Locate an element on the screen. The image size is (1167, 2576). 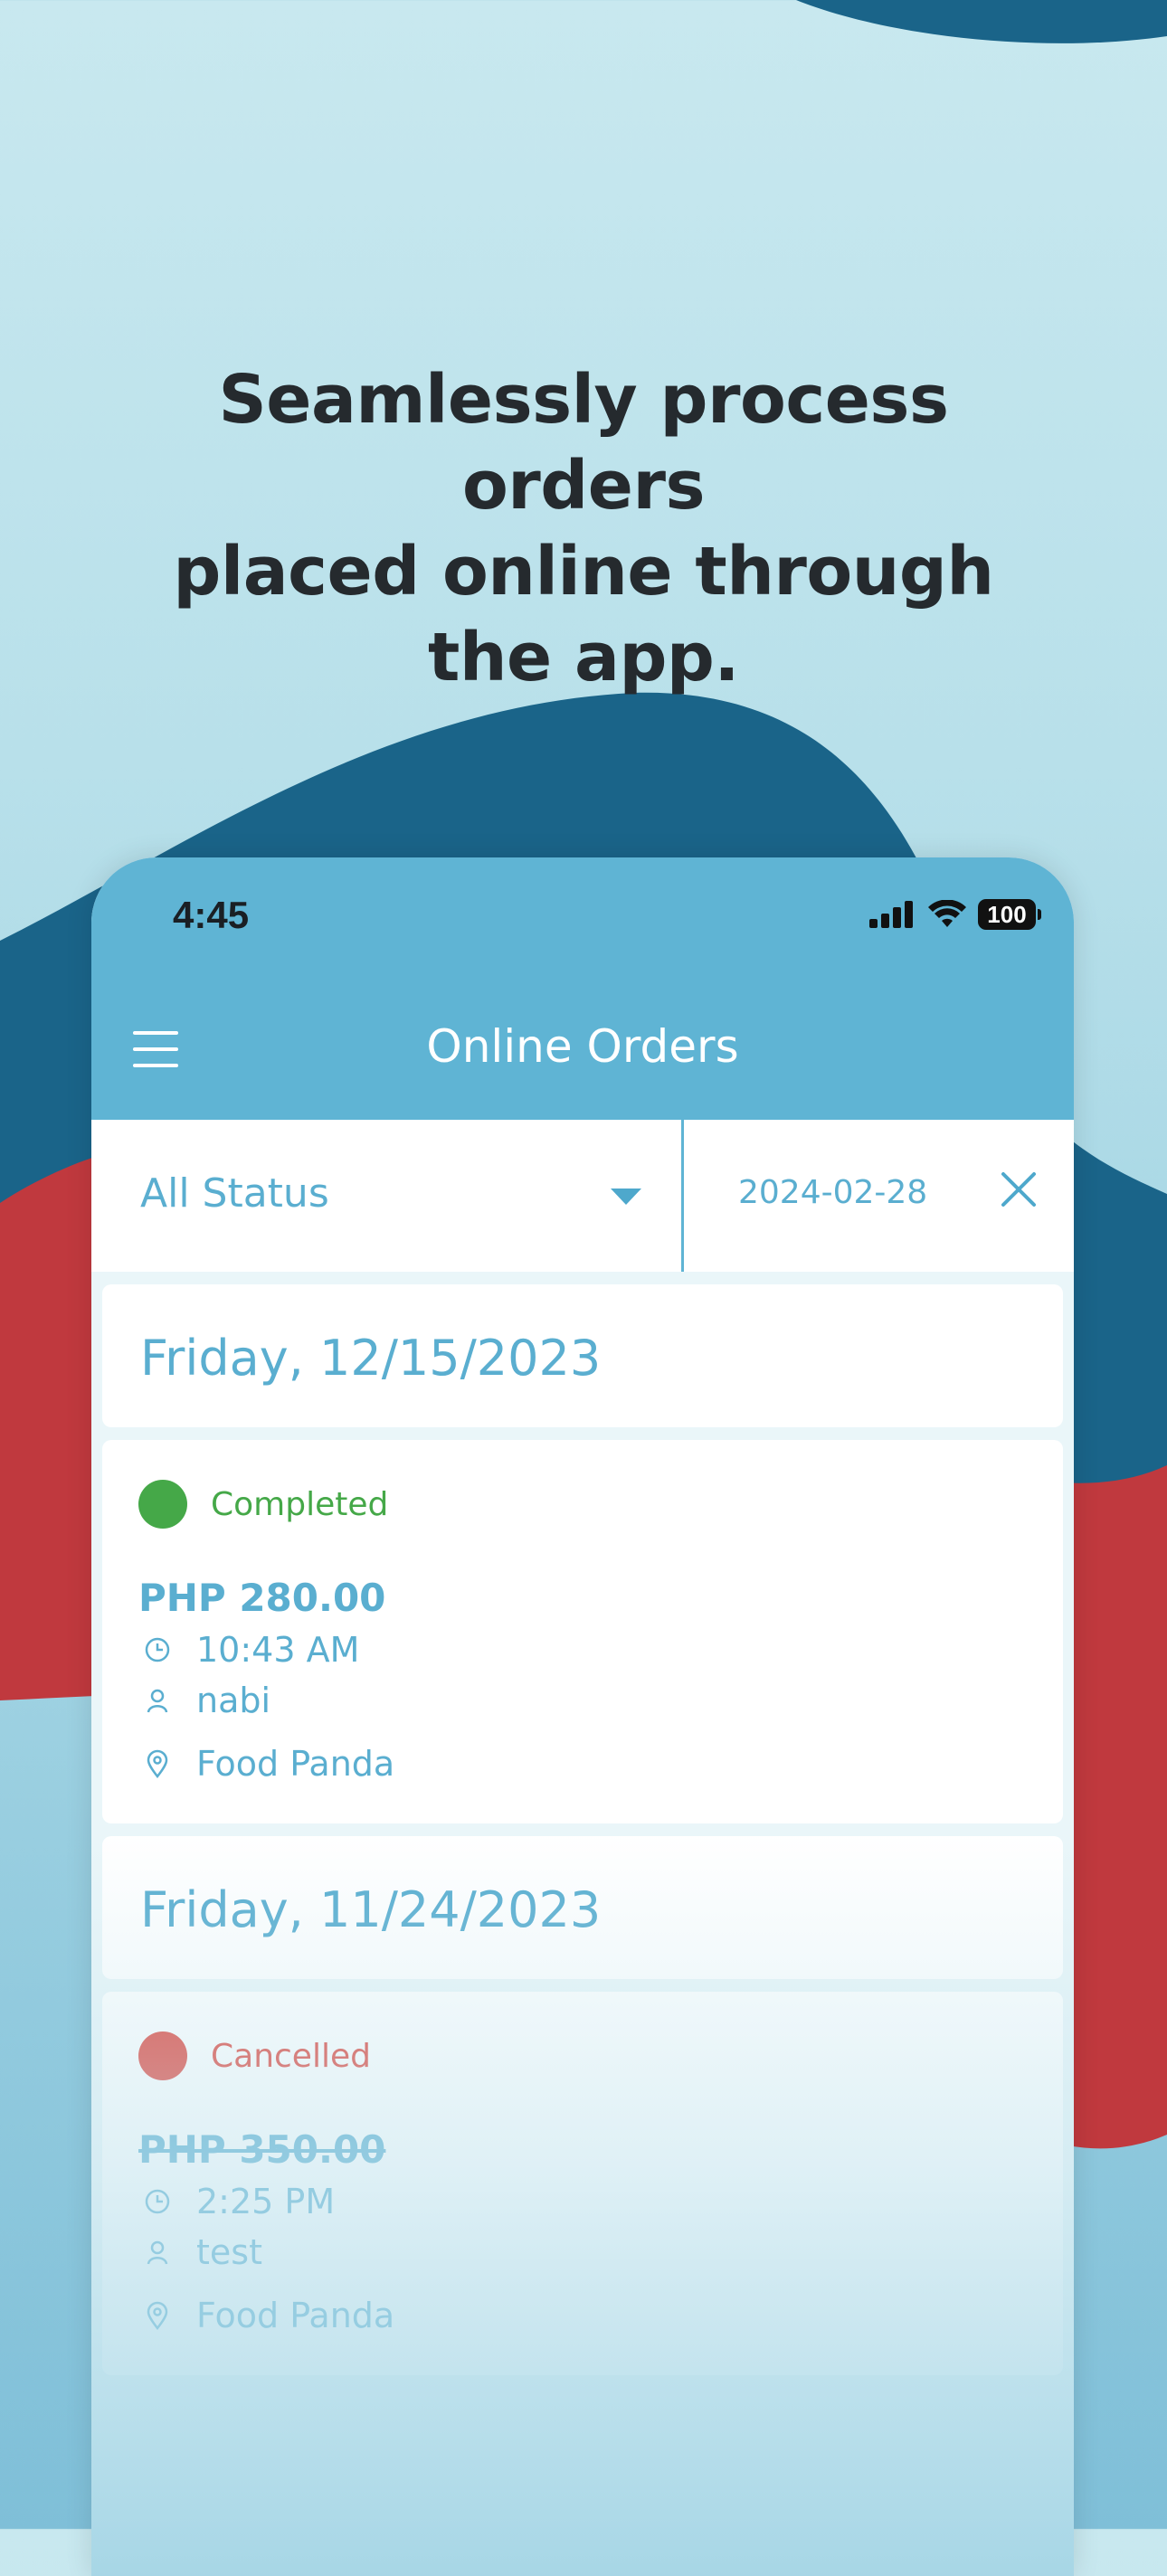
filter-bar: All Status 2024-02-28 is located at coordinates (582, 1196).